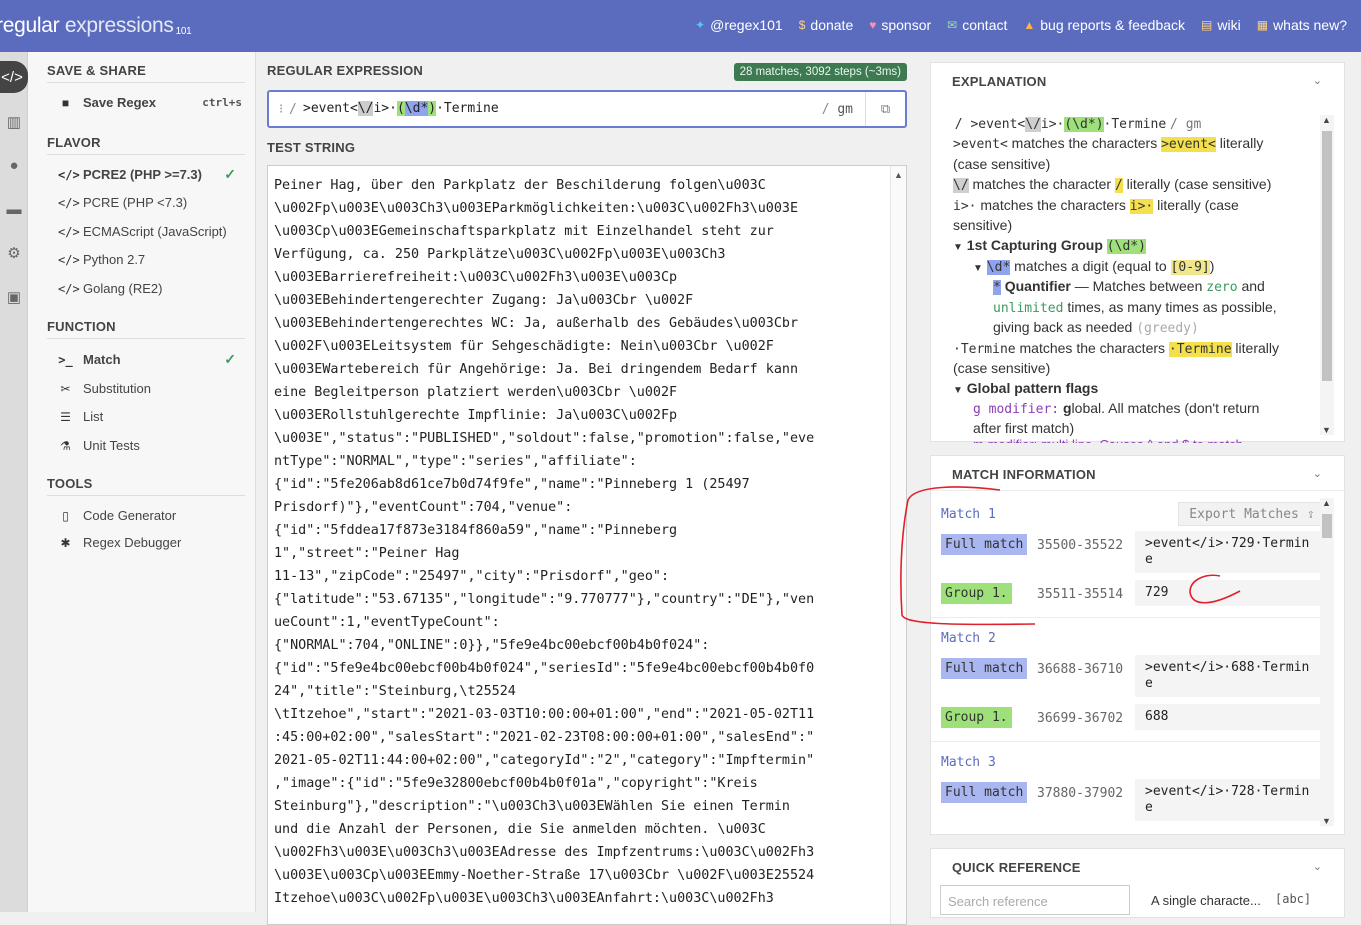 This screenshot has width=1361, height=925. What do you see at coordinates (14, 77) in the screenshot?
I see `regex-editor-icon: </>` at bounding box center [14, 77].